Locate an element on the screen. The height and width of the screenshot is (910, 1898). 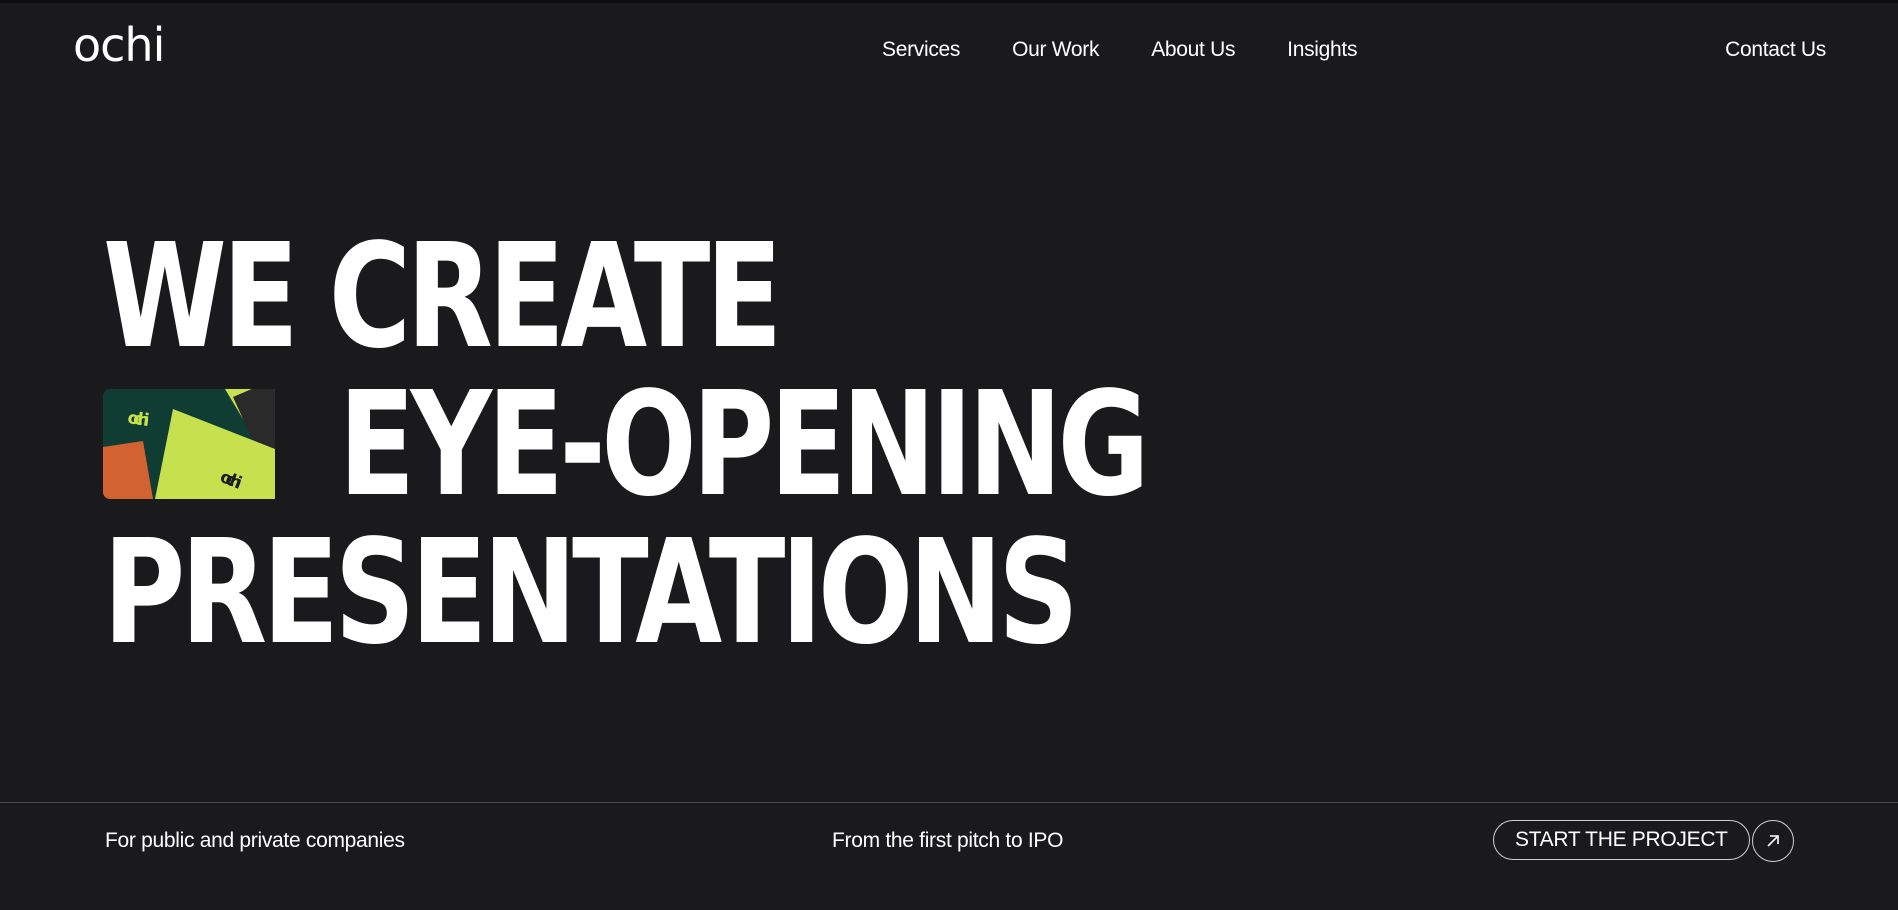
hero-line-1: WE CREATE is located at coordinates (442, 296).